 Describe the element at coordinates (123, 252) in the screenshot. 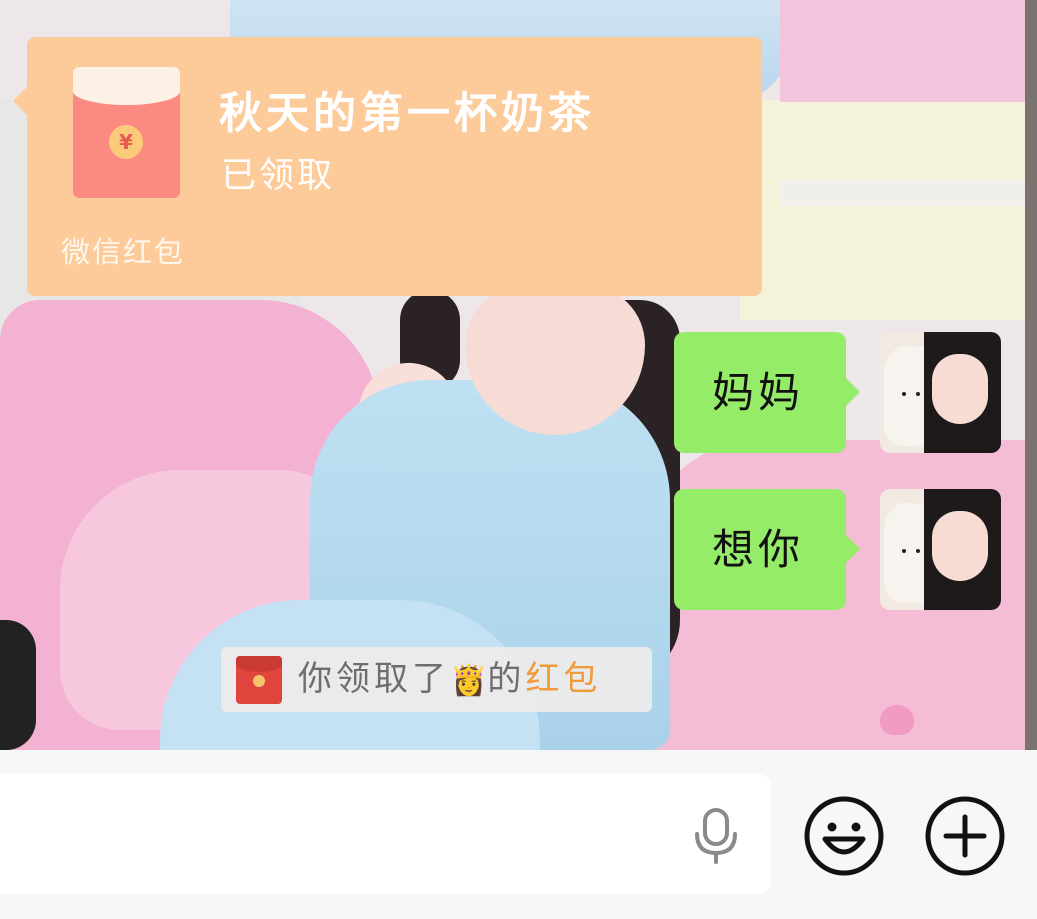

I see `red-packet-footer: 微信红包` at that location.